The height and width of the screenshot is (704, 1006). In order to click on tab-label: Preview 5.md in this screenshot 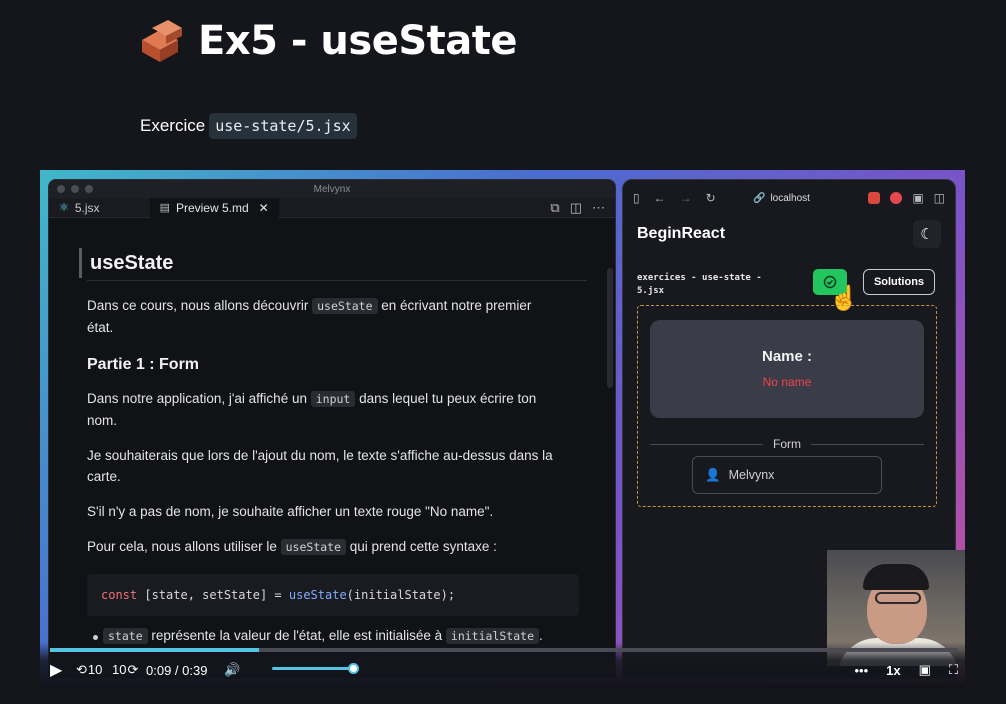, I will do `click(212, 207)`.